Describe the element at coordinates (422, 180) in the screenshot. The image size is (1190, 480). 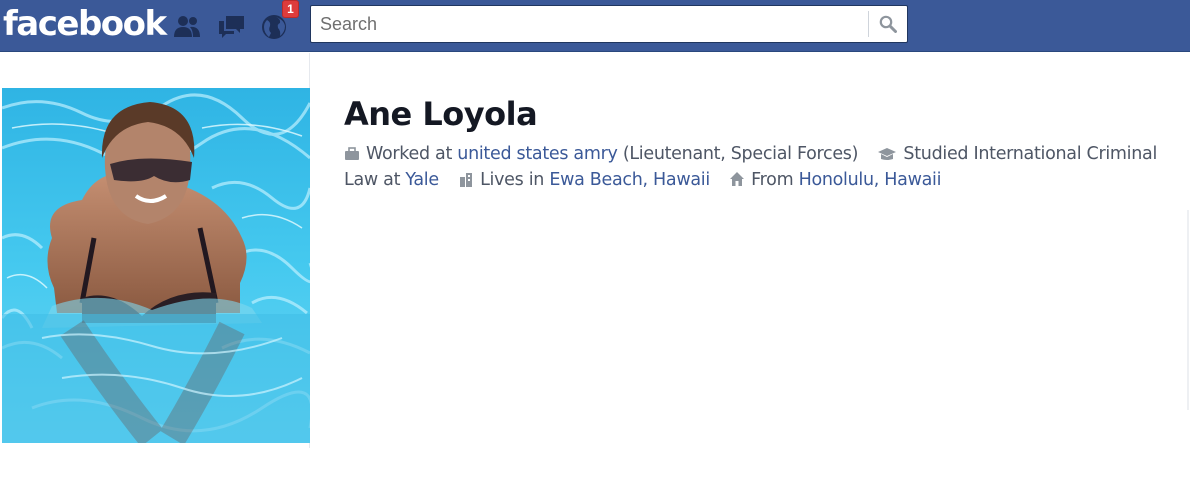
I see `school-link: Yale` at that location.